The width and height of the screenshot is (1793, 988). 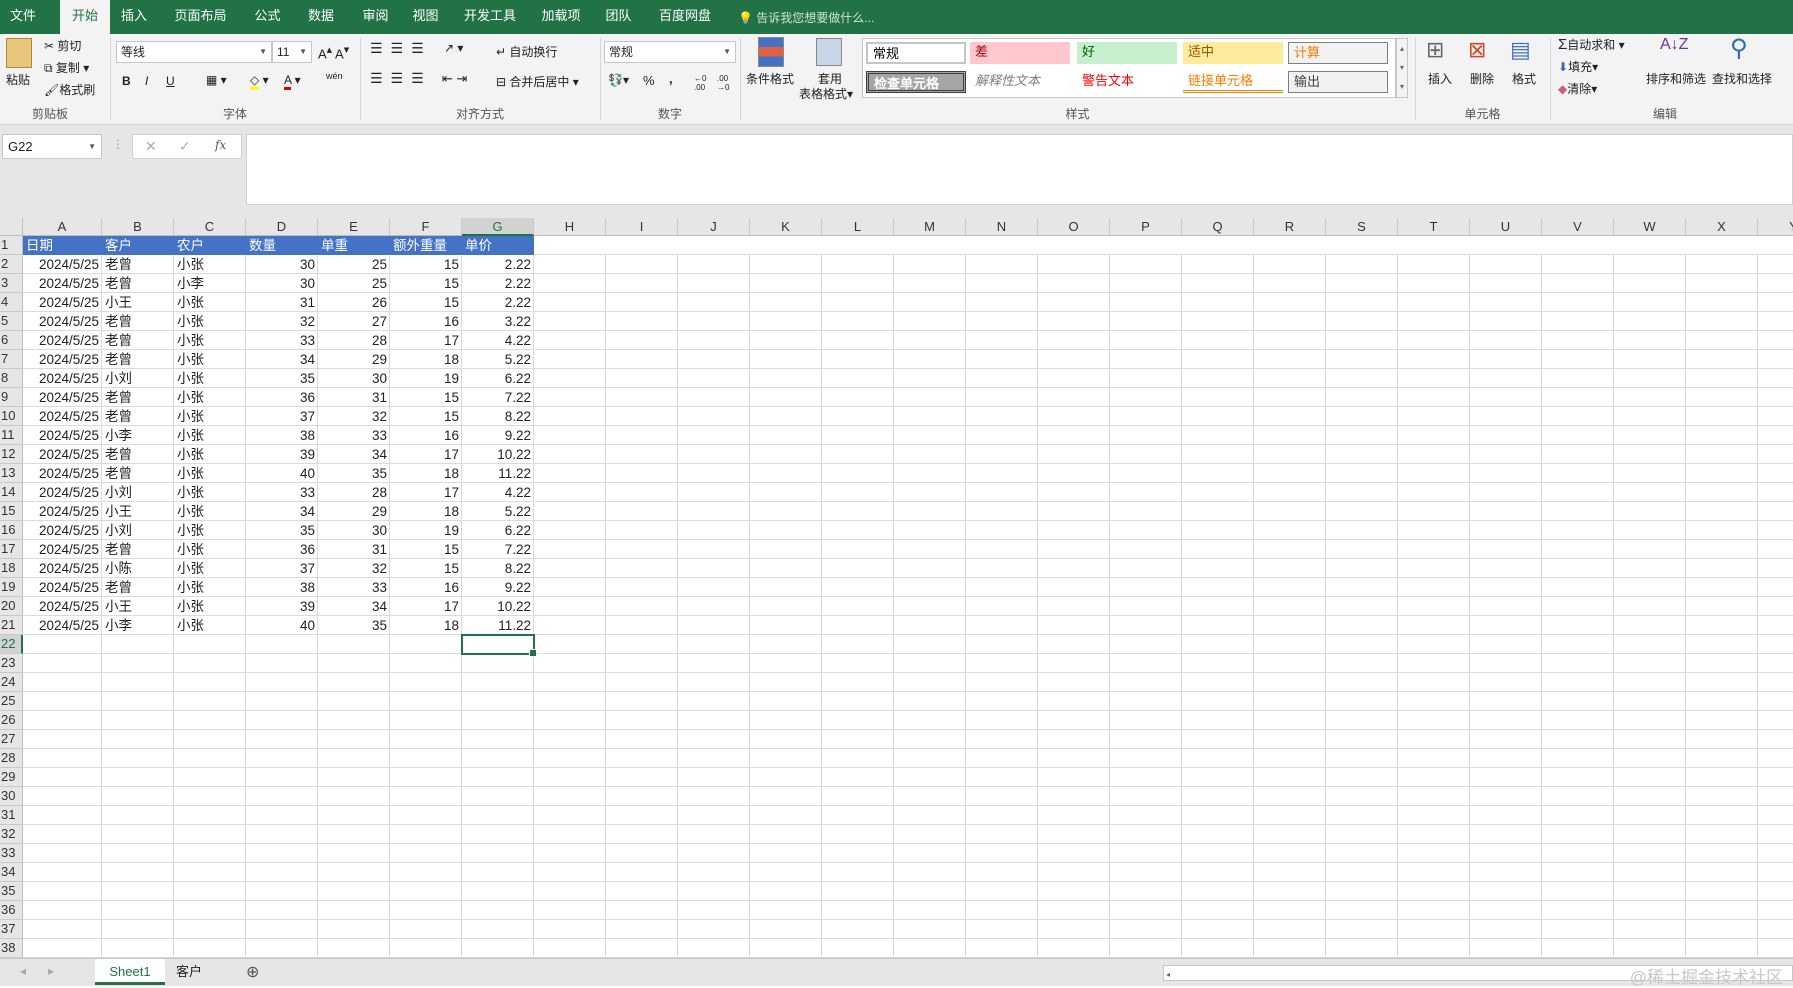 What do you see at coordinates (354, 245) in the screenshot?
I see `cell-E1: 单重` at bounding box center [354, 245].